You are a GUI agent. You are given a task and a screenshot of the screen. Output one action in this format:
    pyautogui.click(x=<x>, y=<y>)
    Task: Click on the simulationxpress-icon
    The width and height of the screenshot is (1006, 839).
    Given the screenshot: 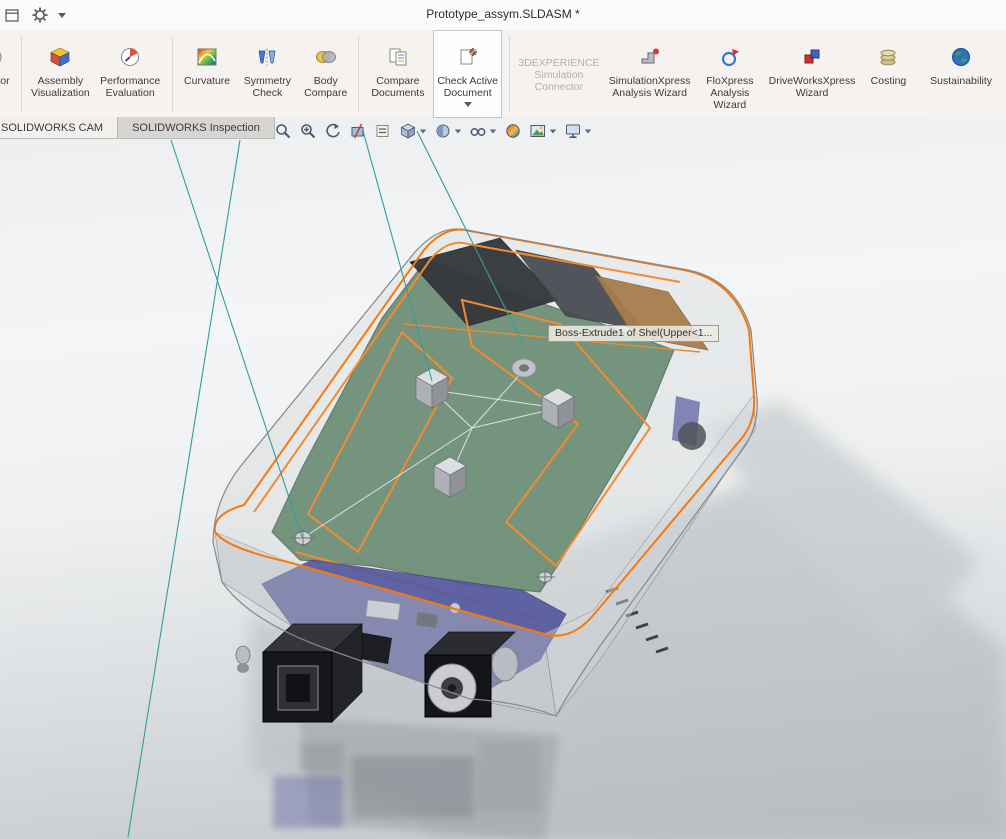 What is the action you would take?
    pyautogui.click(x=650, y=57)
    